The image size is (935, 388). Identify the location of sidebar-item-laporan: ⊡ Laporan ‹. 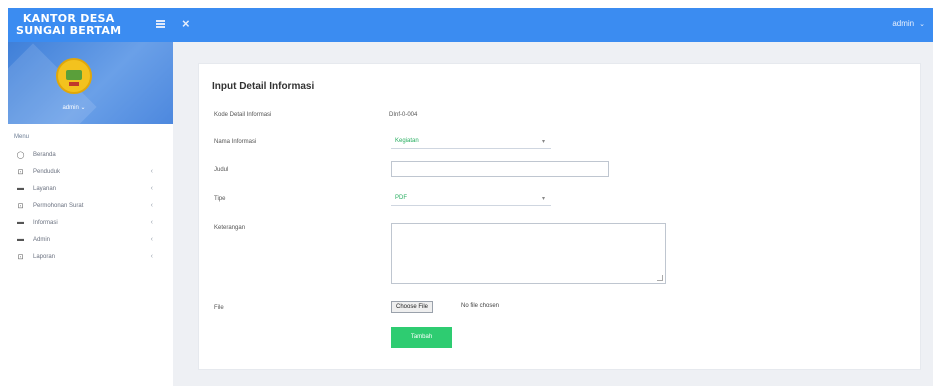
(90, 256).